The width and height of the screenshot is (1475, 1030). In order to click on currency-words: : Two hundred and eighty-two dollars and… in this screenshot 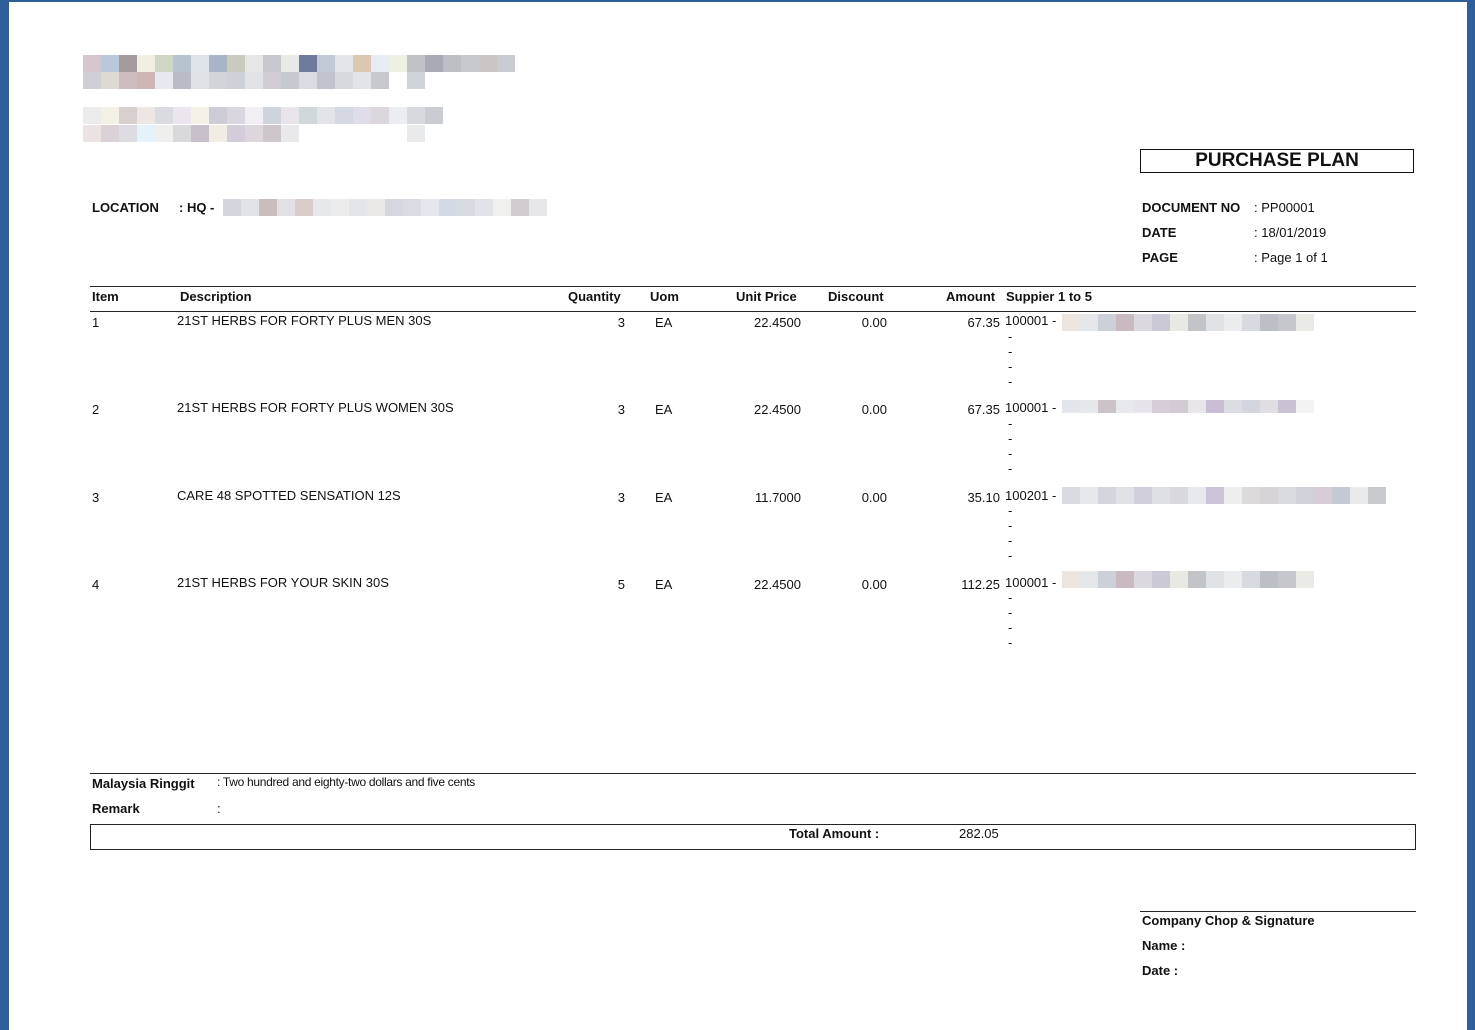, I will do `click(346, 782)`.